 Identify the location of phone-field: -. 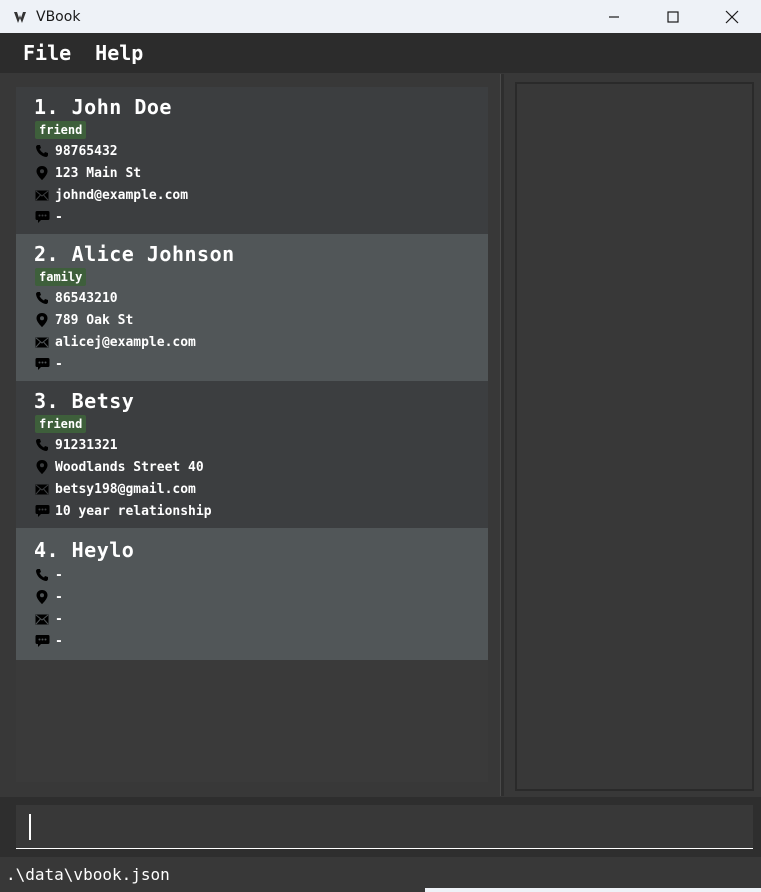
(48, 575).